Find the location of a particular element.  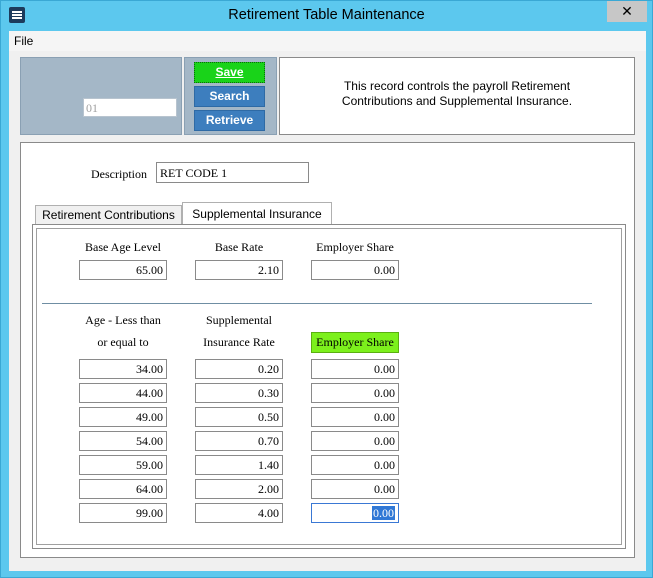

section-divider is located at coordinates (317, 303).